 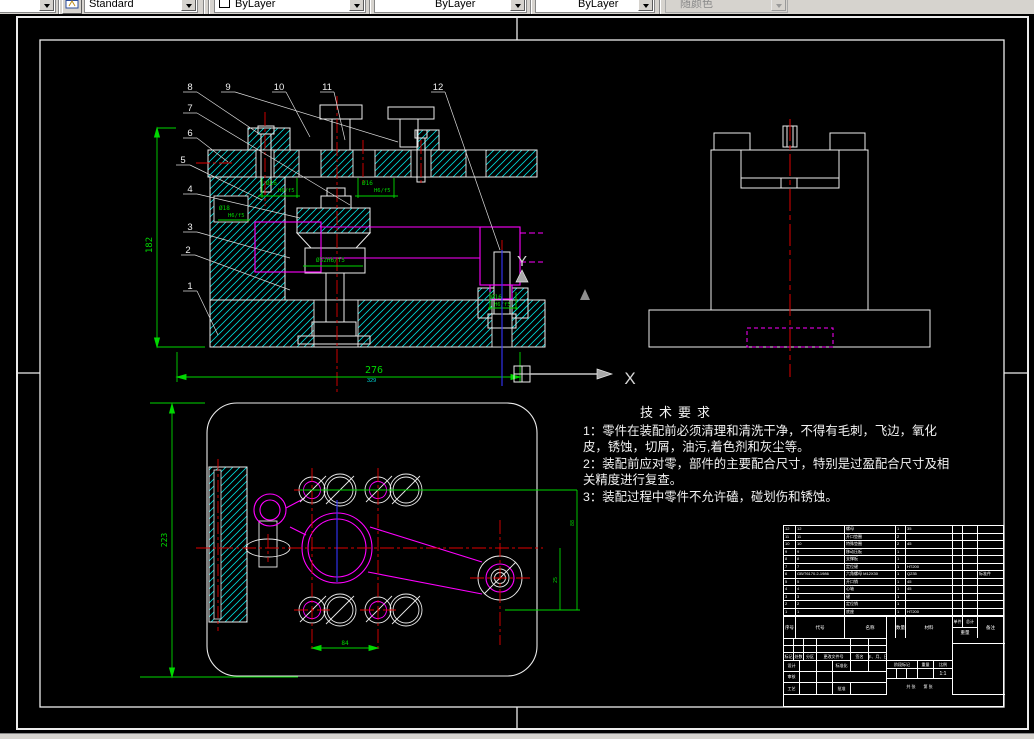 I want to click on plotstyle-combo-value: 随颜色, so click(x=696, y=5).